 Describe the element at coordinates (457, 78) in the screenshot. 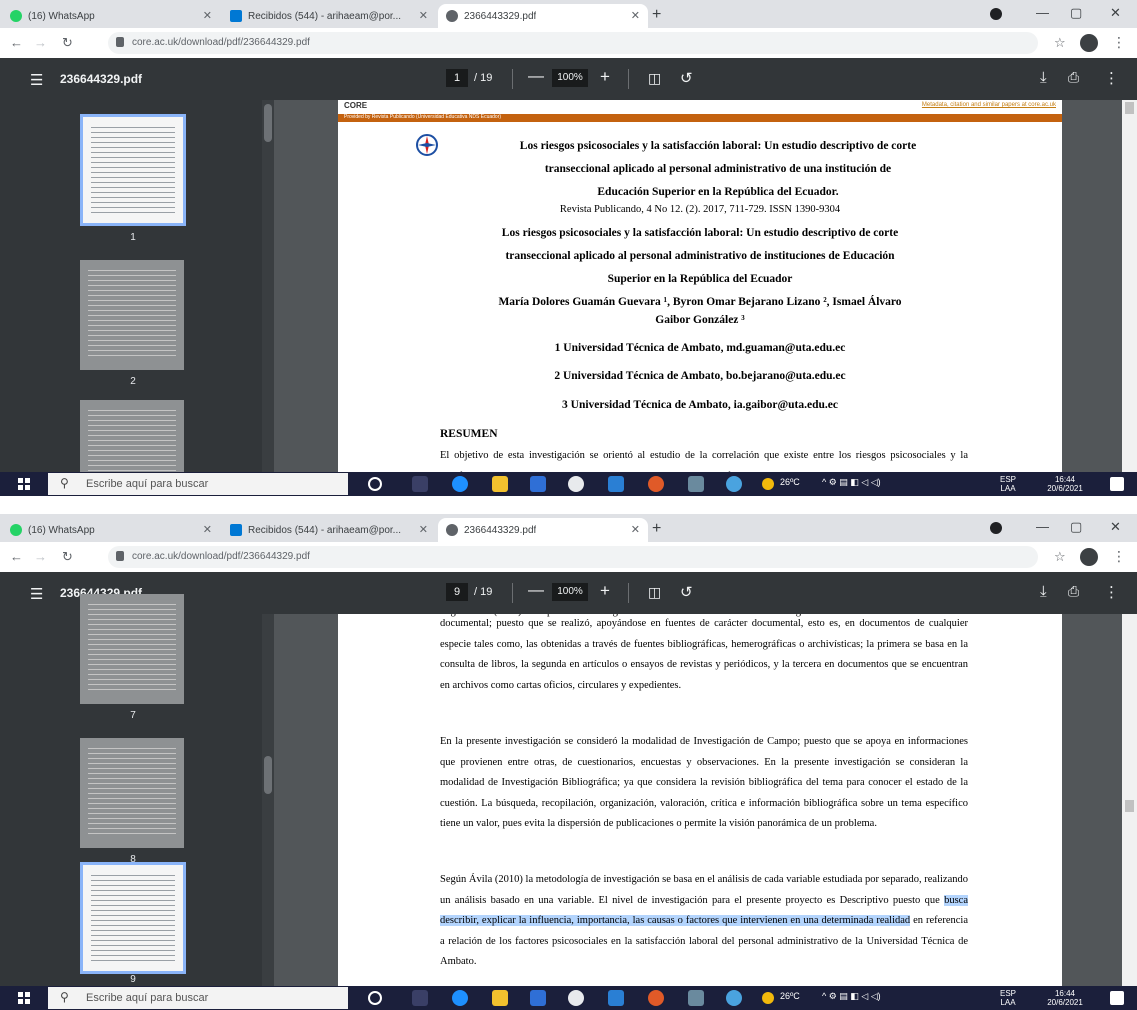

I see `page-number-input: 1` at that location.